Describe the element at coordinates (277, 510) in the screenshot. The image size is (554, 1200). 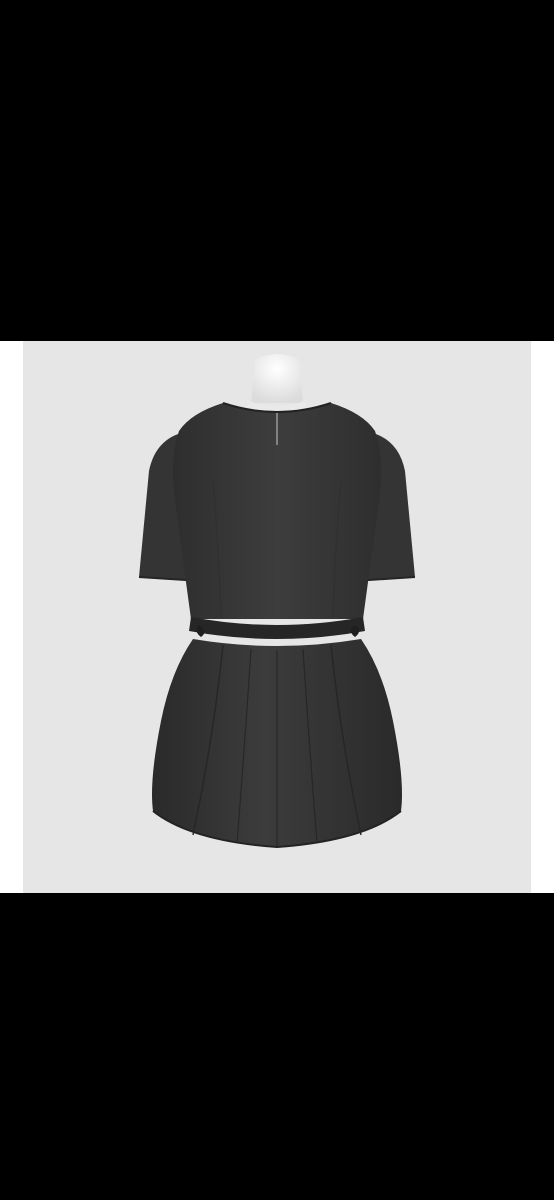
I see `bodice` at that location.